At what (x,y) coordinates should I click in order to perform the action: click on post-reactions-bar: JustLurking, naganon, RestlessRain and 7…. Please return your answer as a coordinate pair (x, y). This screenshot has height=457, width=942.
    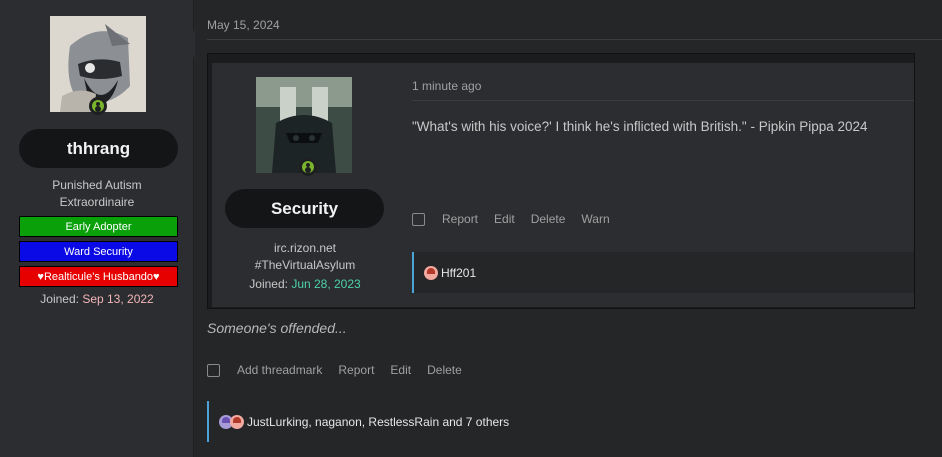
    Looking at the image, I should click on (574, 421).